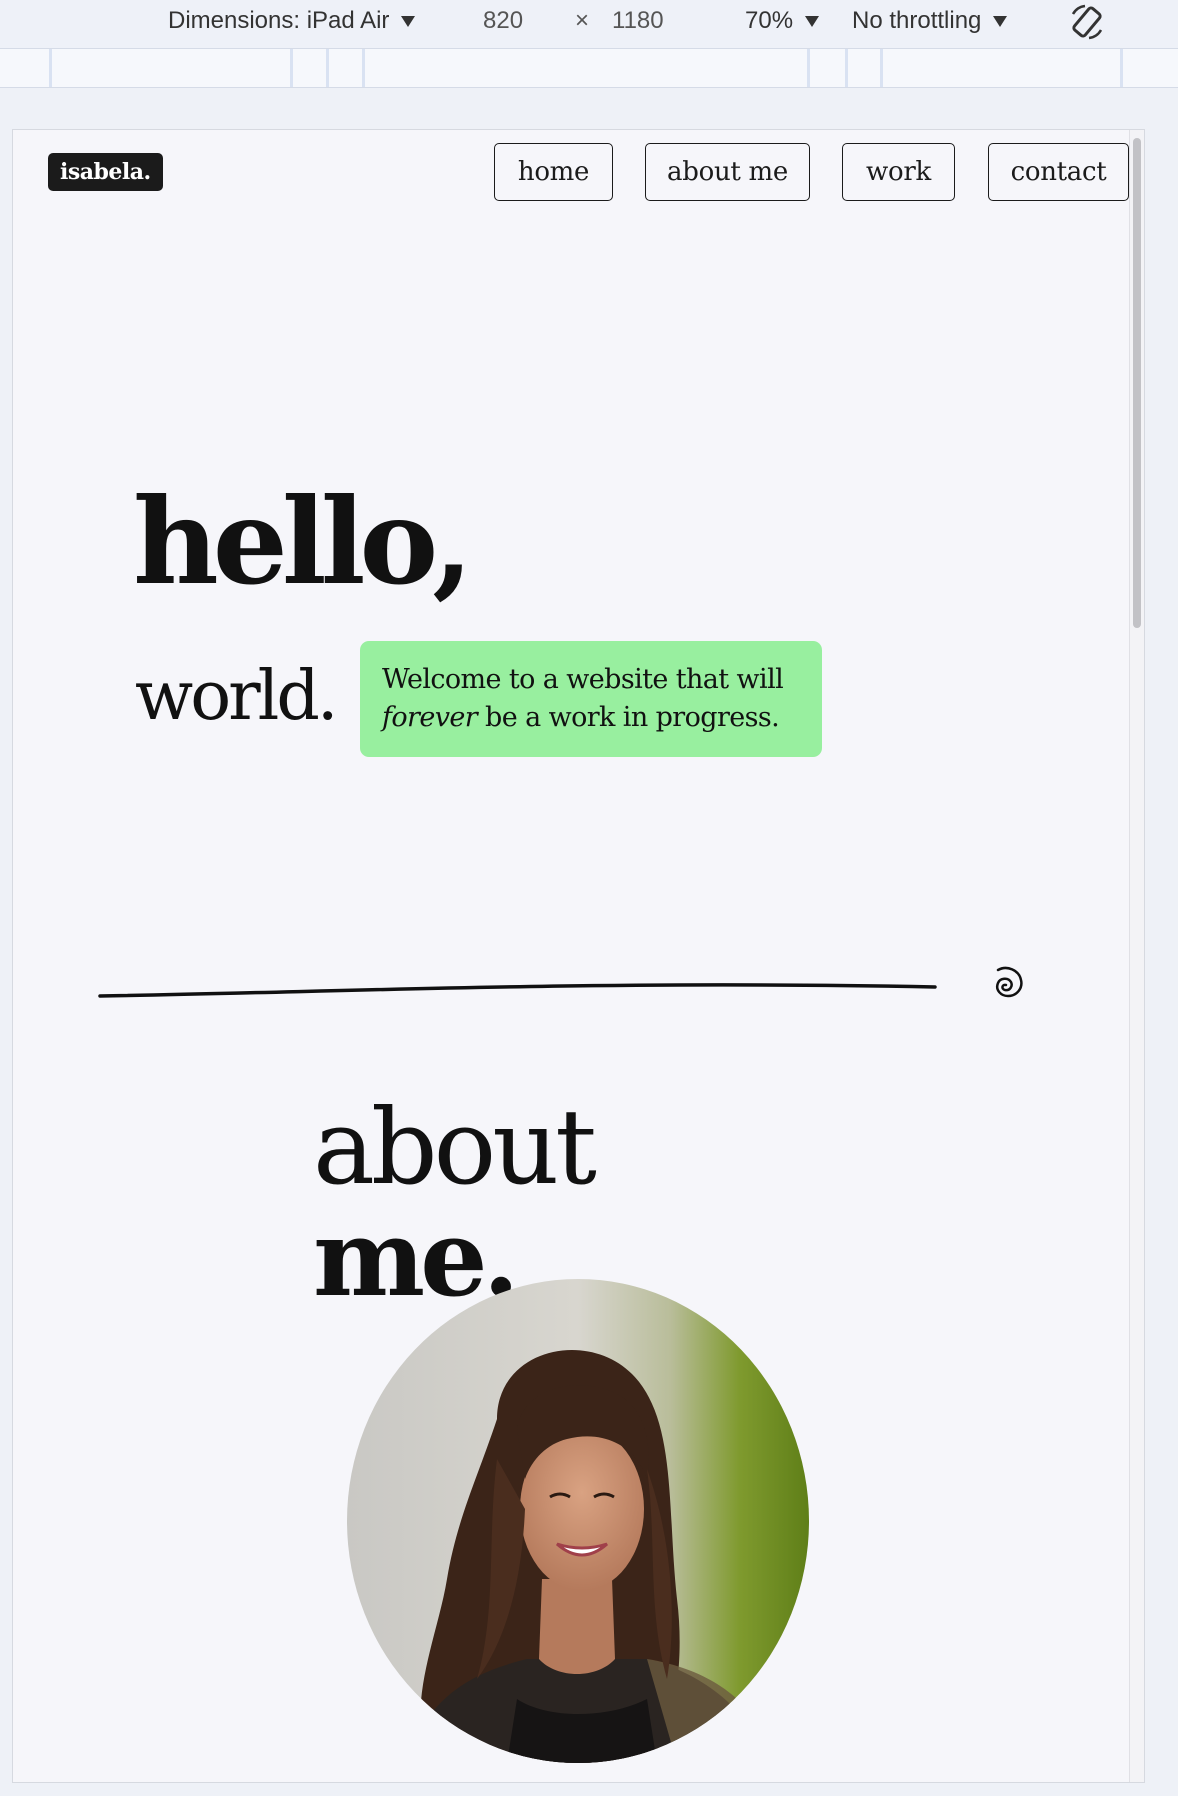 The image size is (1178, 1796). Describe the element at coordinates (638, 21) in the screenshot. I see `viewport-height-input: 1180` at that location.